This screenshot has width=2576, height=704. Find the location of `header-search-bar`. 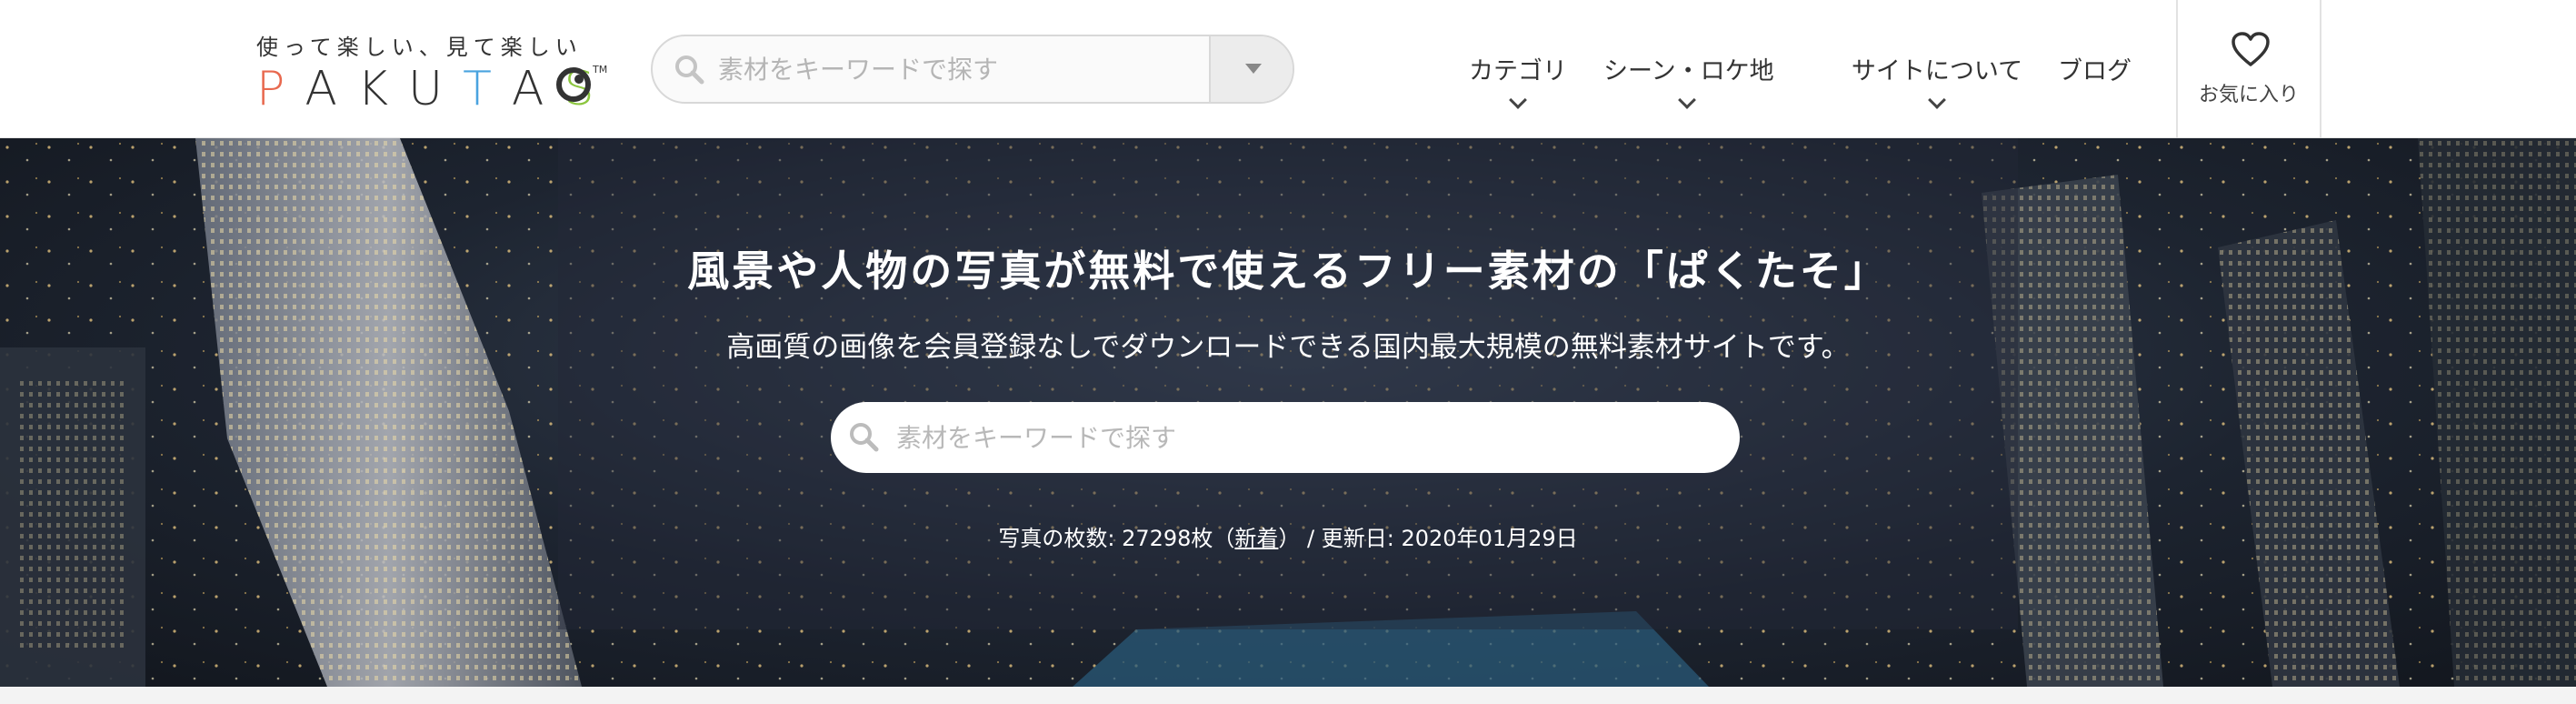

header-search-bar is located at coordinates (972, 69).